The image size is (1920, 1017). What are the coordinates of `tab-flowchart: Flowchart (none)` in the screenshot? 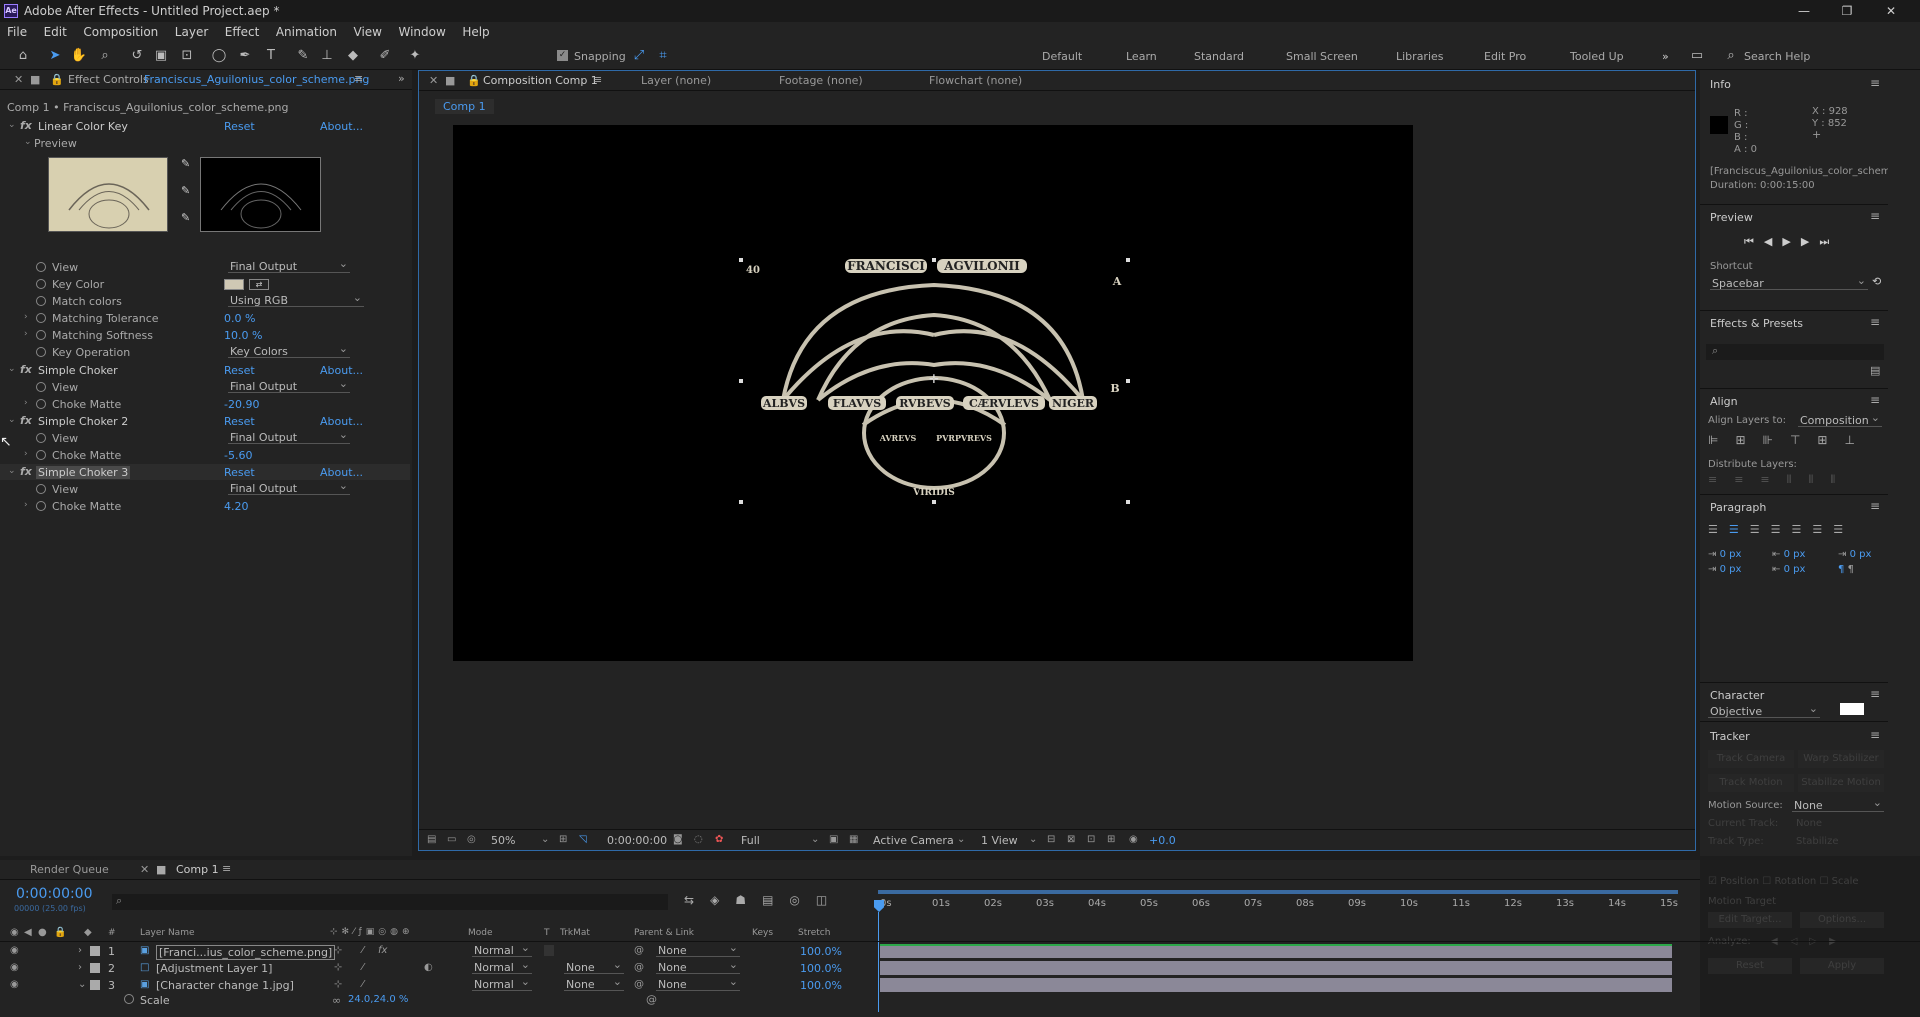 It's located at (975, 80).